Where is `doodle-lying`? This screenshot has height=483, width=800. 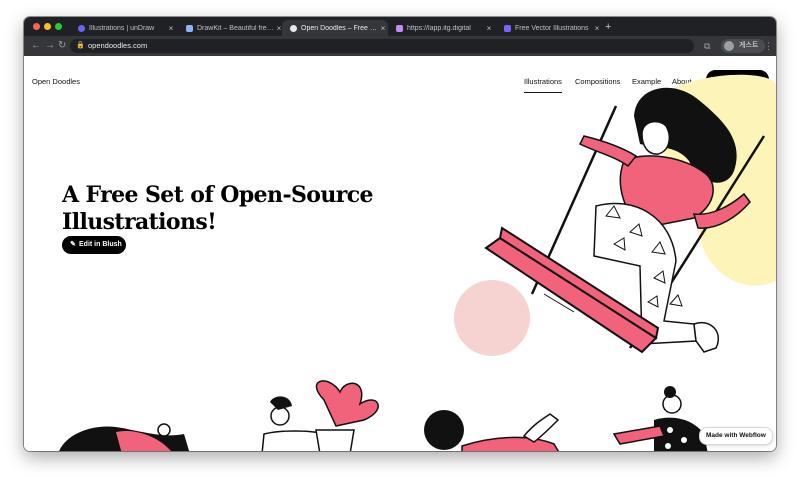 doodle-lying is located at coordinates (492, 430).